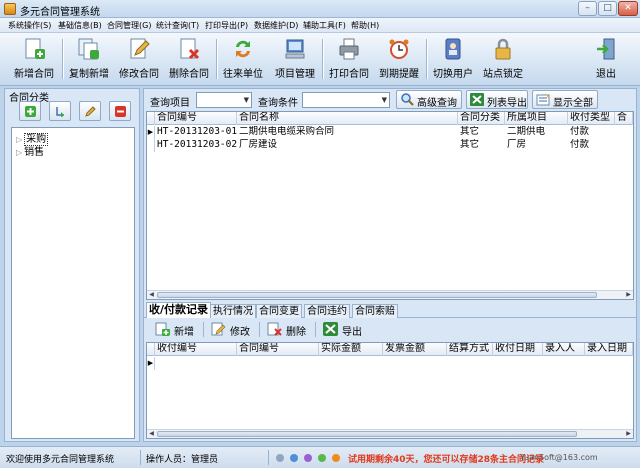 This screenshot has height=468, width=640. Describe the element at coordinates (587, 8) in the screenshot. I see `minimize-button: –` at that location.